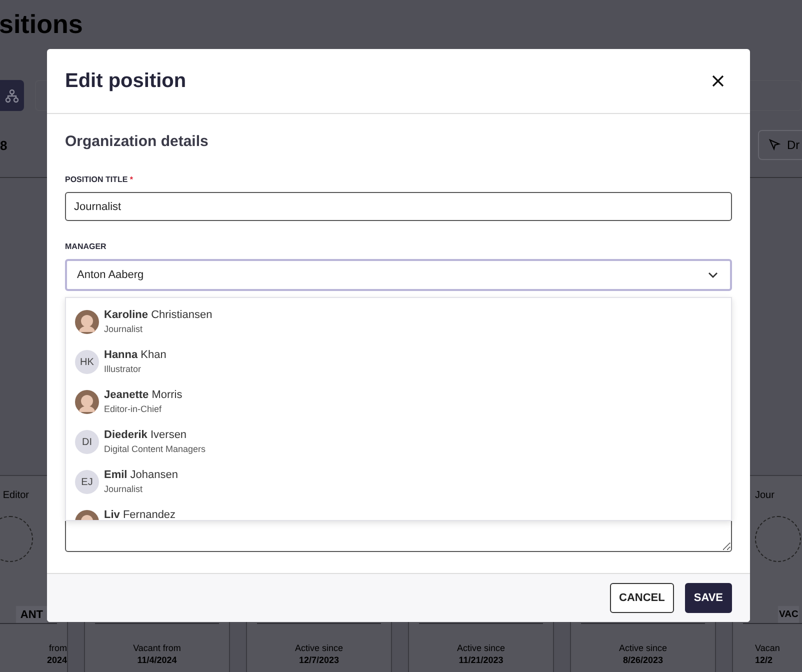  Describe the element at coordinates (718, 81) in the screenshot. I see `close-icon` at that location.